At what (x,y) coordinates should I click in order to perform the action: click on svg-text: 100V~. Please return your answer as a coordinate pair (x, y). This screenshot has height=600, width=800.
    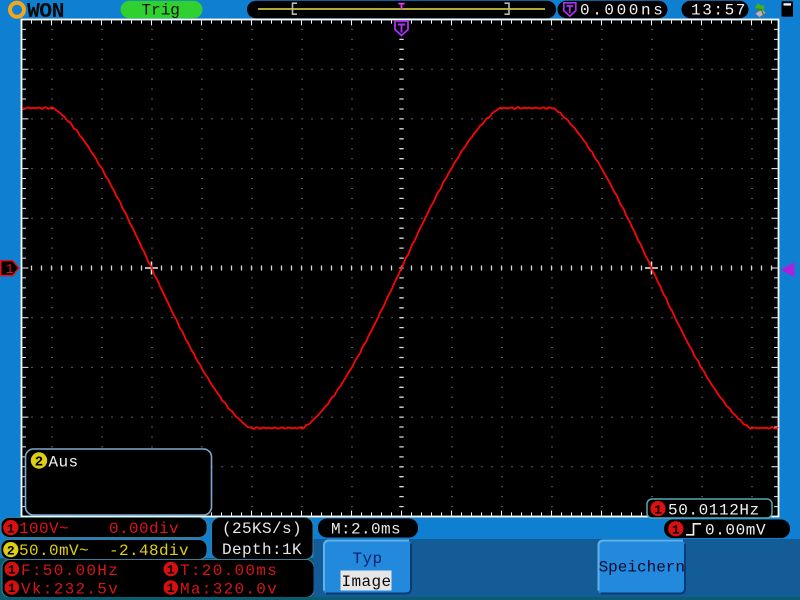
    Looking at the image, I should click on (44, 529).